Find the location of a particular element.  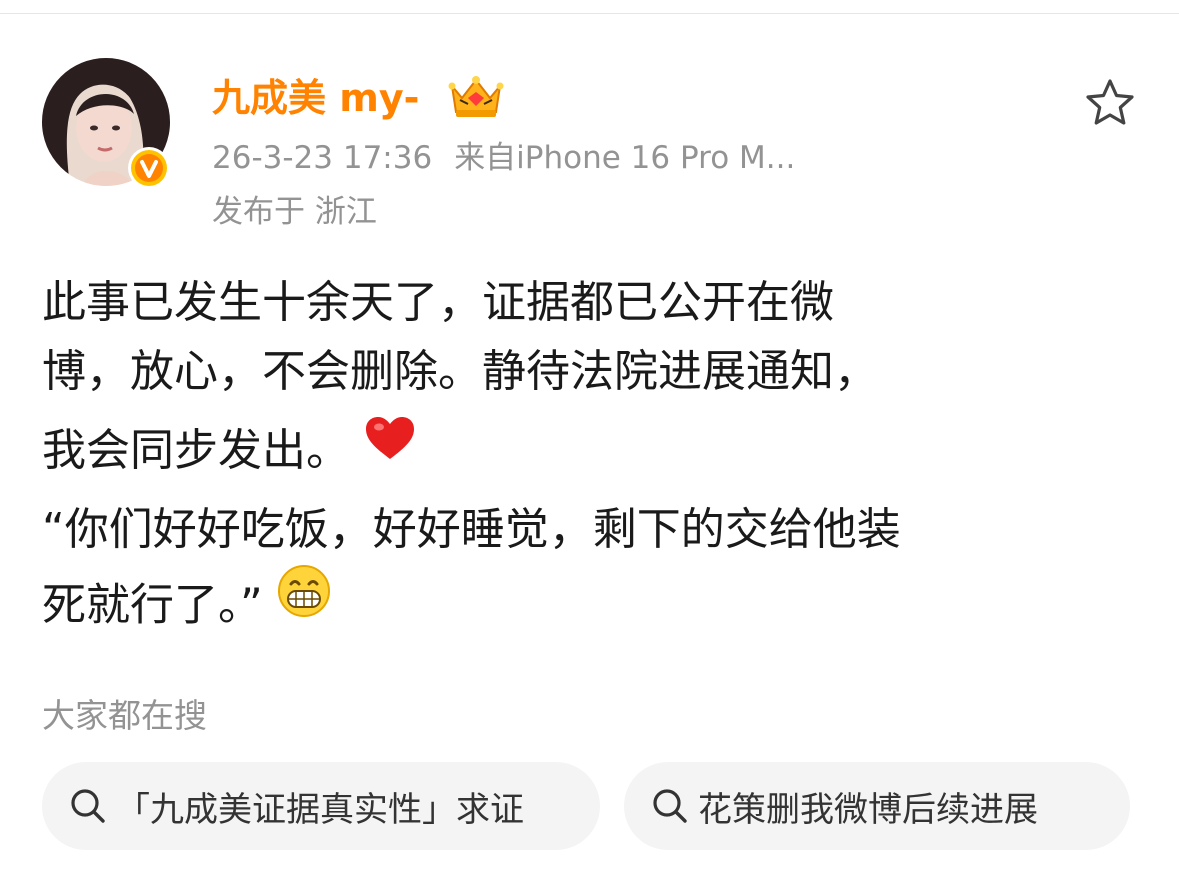

verified-v-icon is located at coordinates (149, 168).